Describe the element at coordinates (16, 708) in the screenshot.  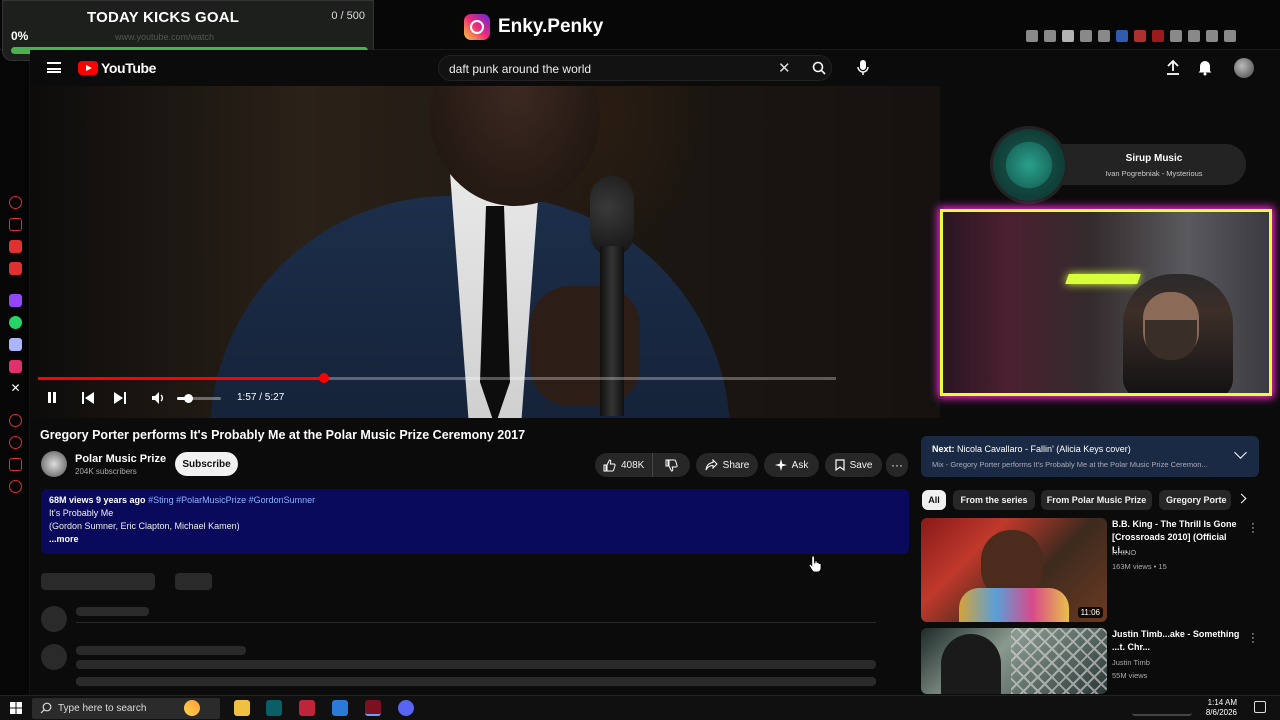
I see `windows-start-icon` at that location.